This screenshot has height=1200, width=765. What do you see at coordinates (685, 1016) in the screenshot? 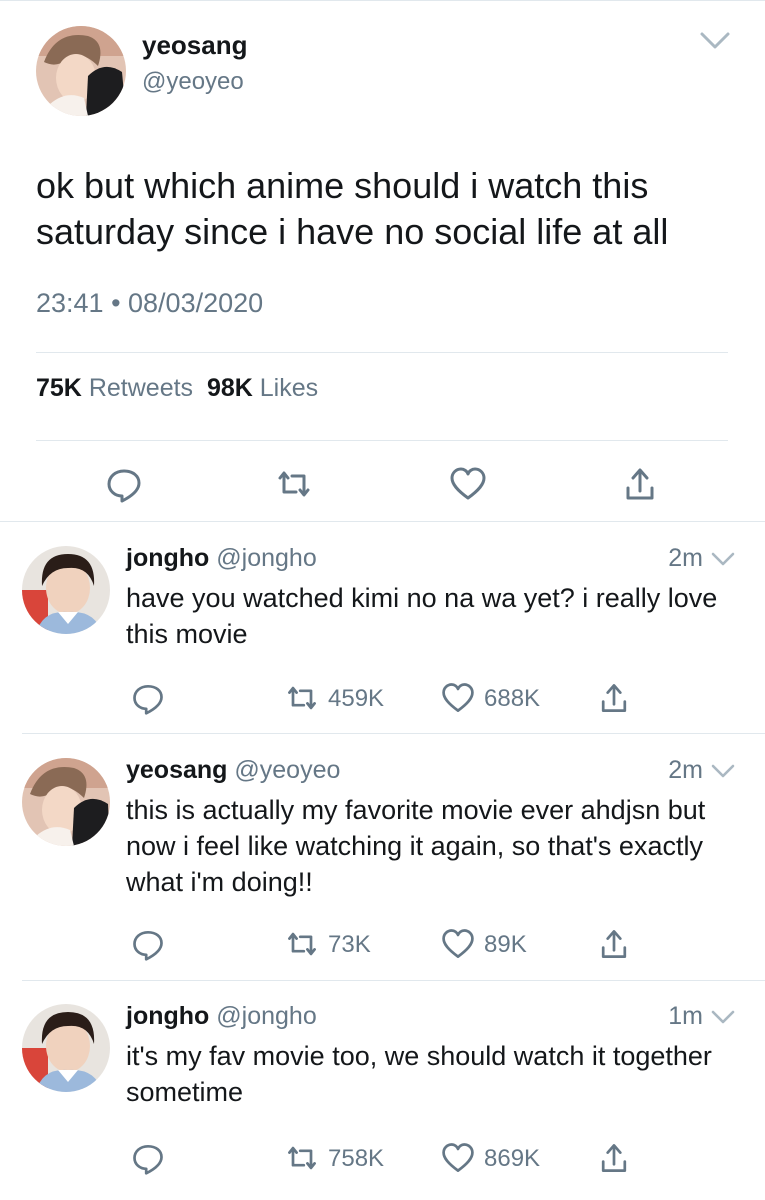
I see `reply-time: 1m` at bounding box center [685, 1016].